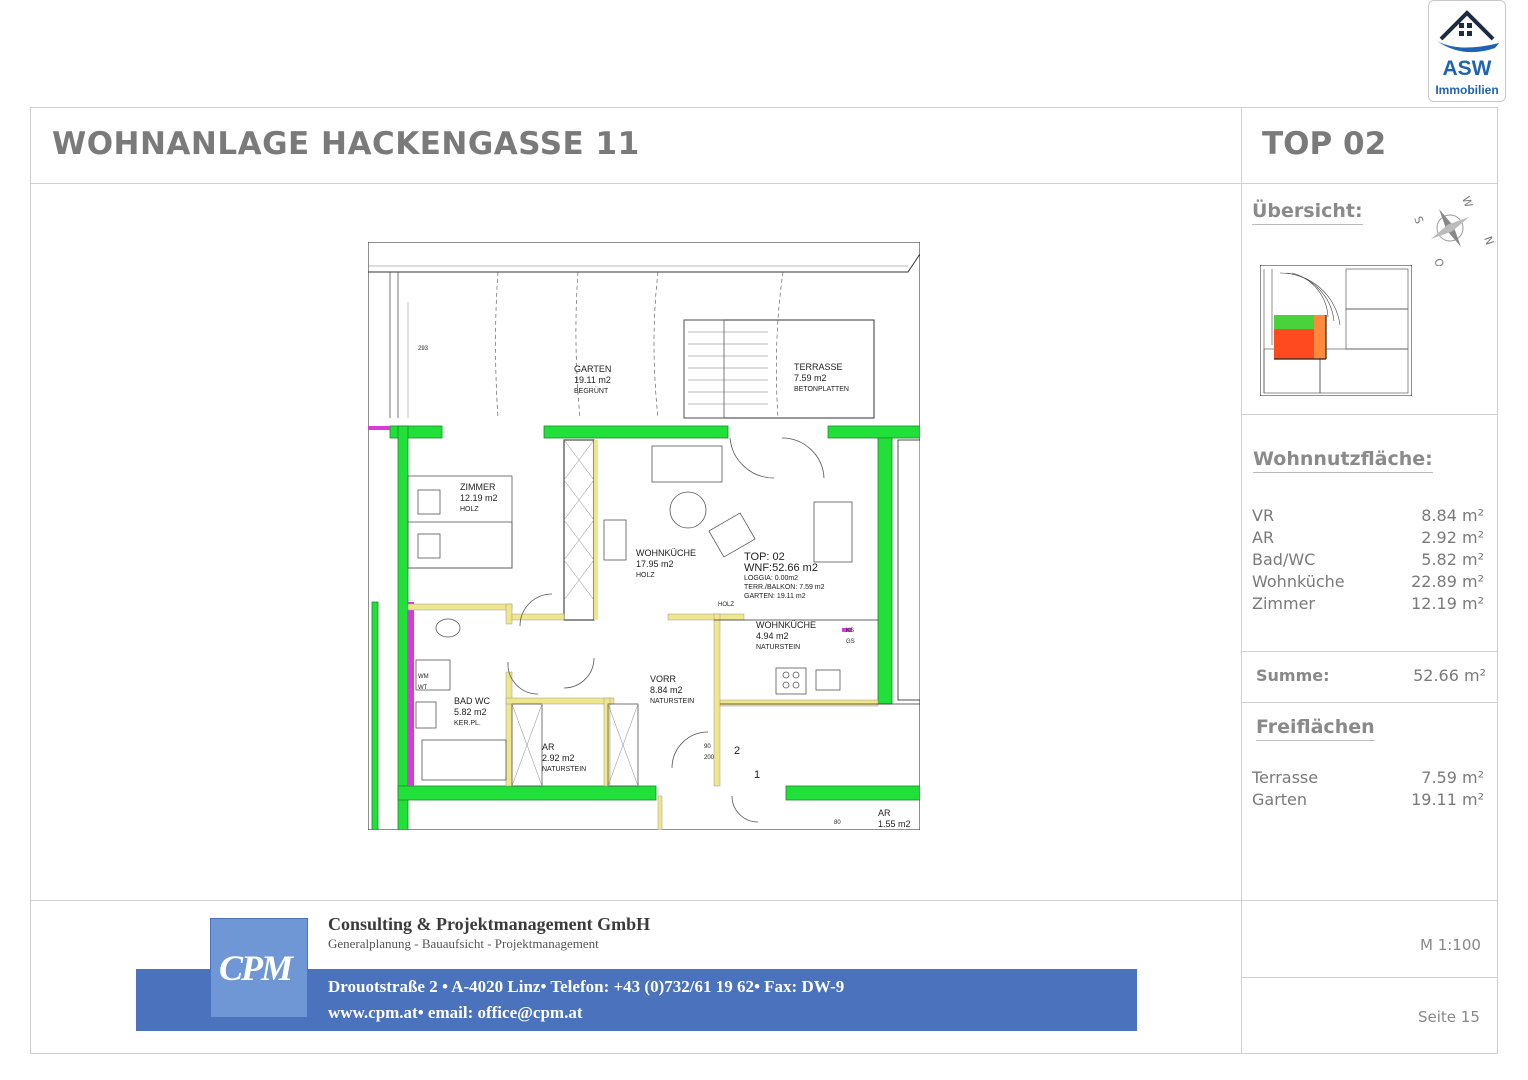 Image resolution: width=1528 pixels, height=1080 pixels. What do you see at coordinates (1368, 777) in the screenshot?
I see `free-row-terrasse: Terrasse 7.59 m²` at bounding box center [1368, 777].